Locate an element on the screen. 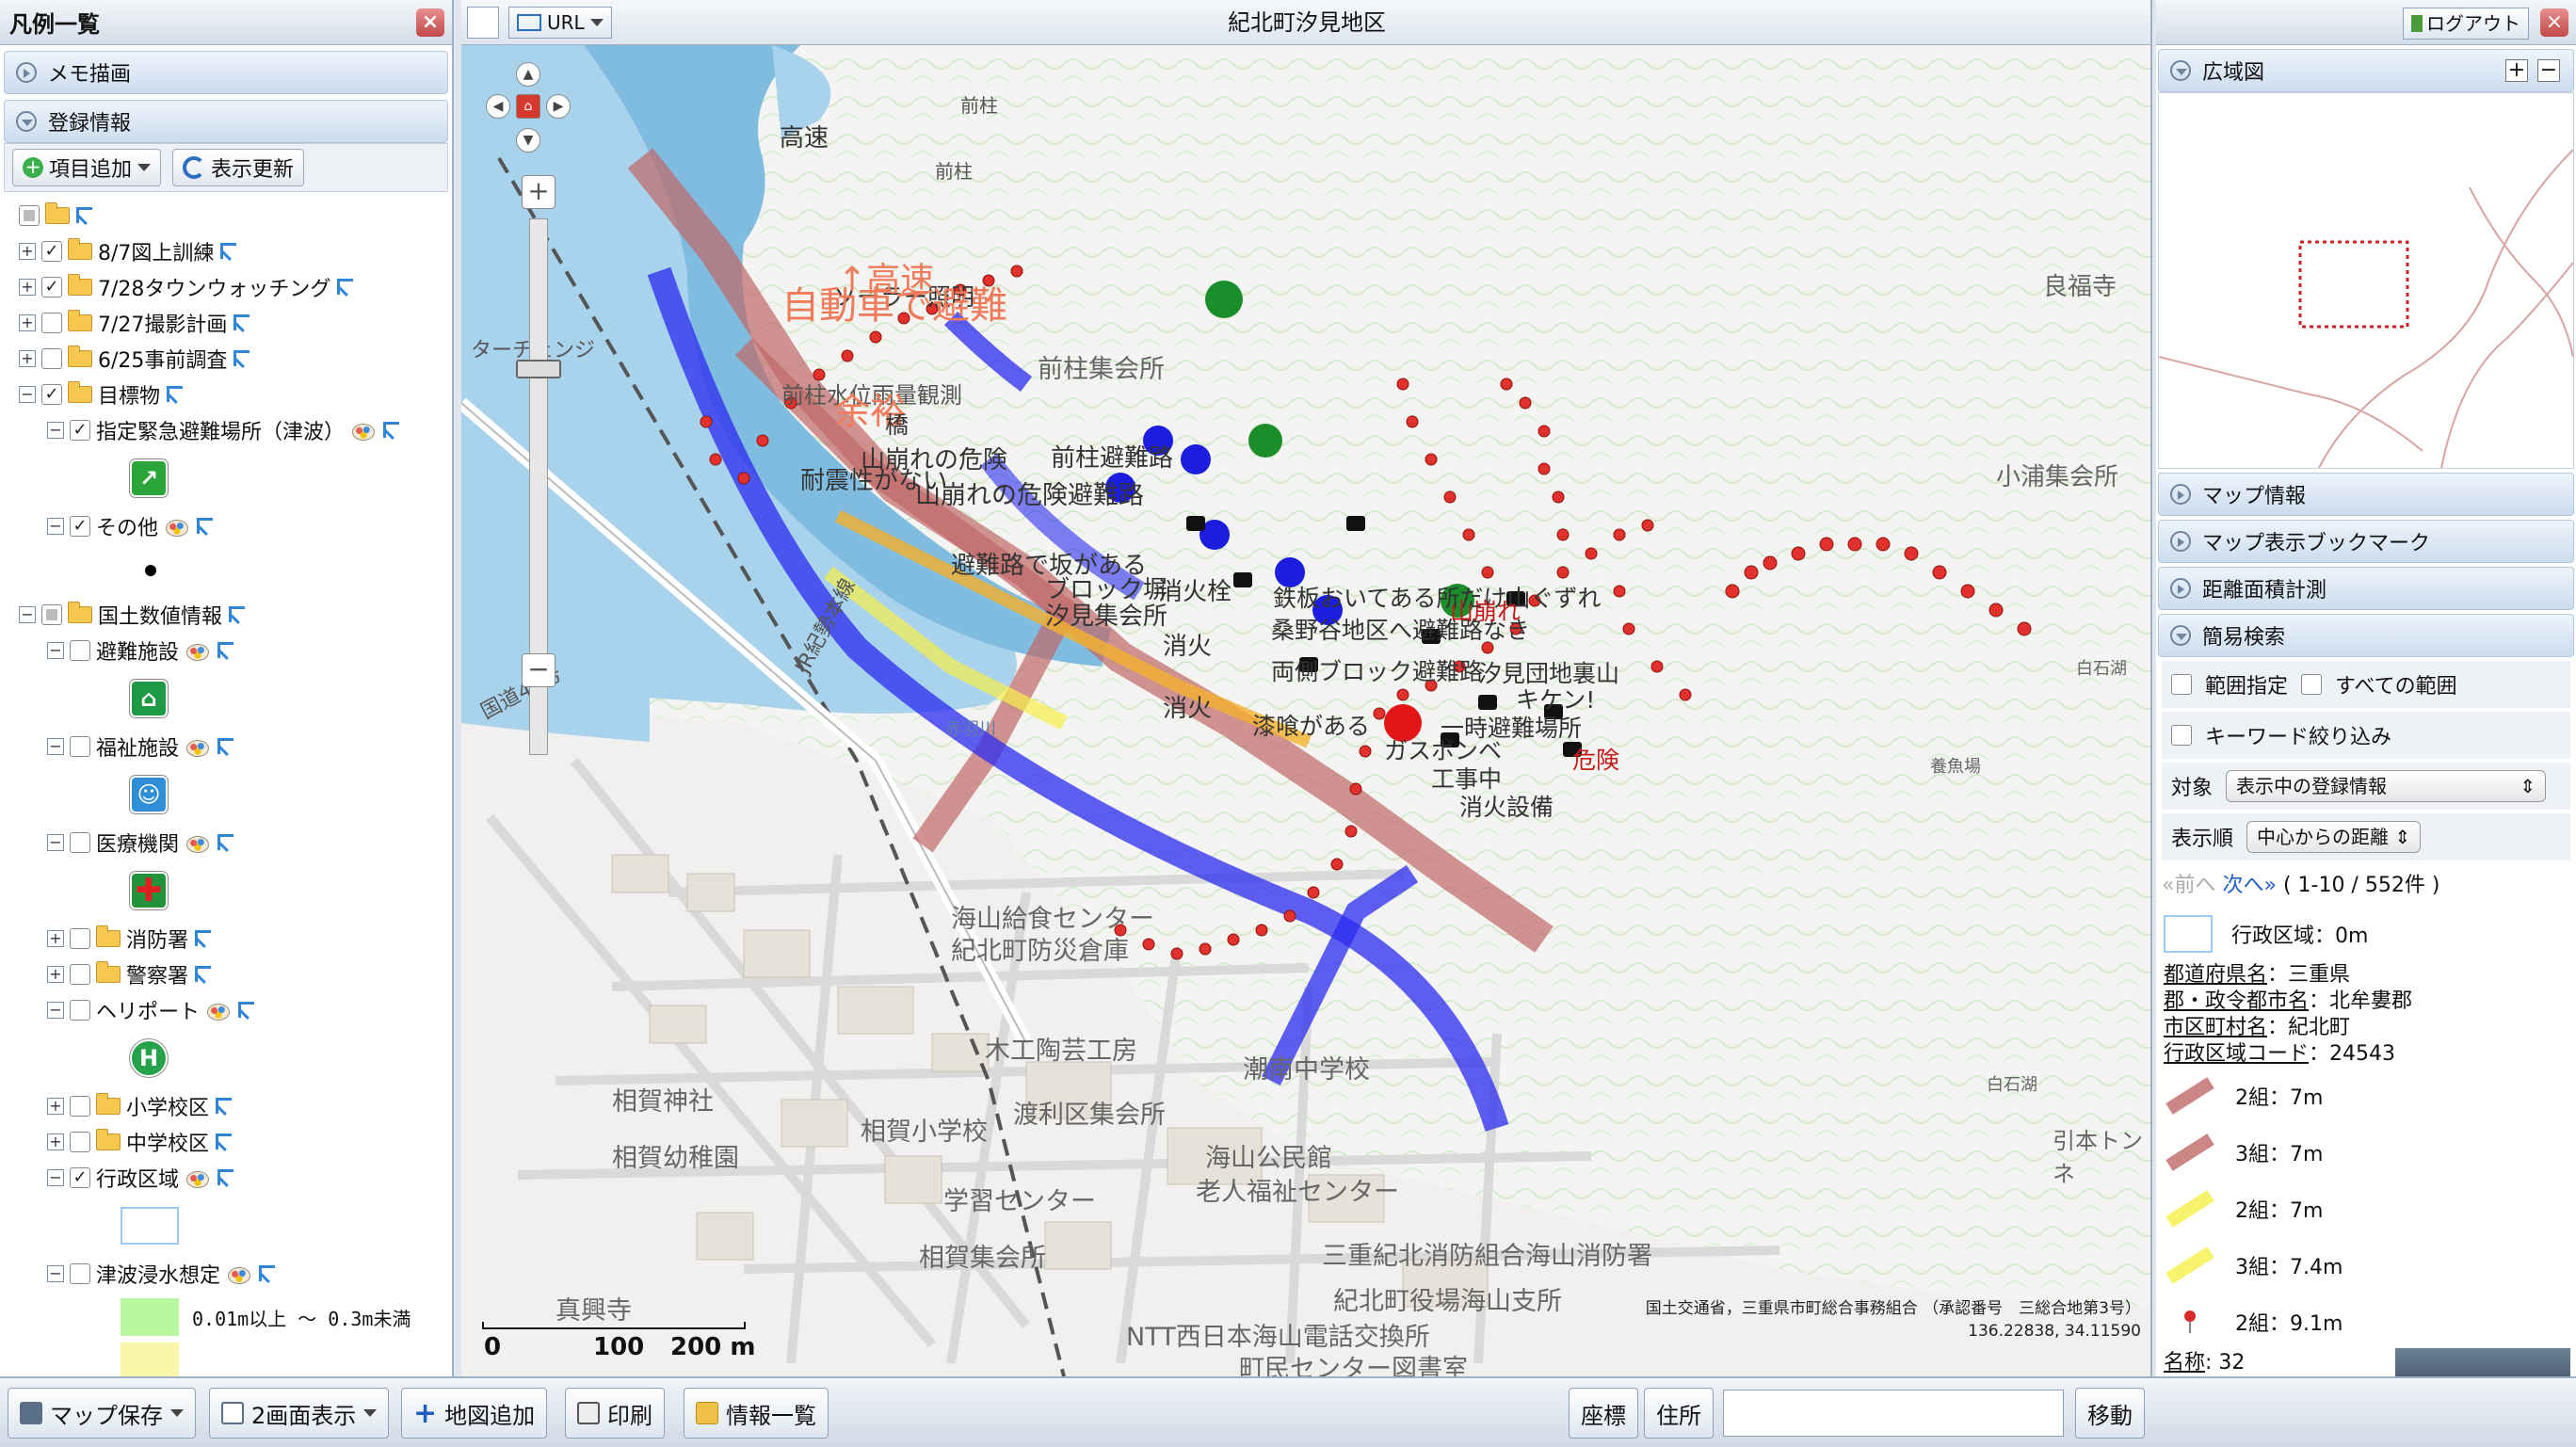 This screenshot has width=2576, height=1447. memo-section-header: メモ描画 is located at coordinates (226, 72).